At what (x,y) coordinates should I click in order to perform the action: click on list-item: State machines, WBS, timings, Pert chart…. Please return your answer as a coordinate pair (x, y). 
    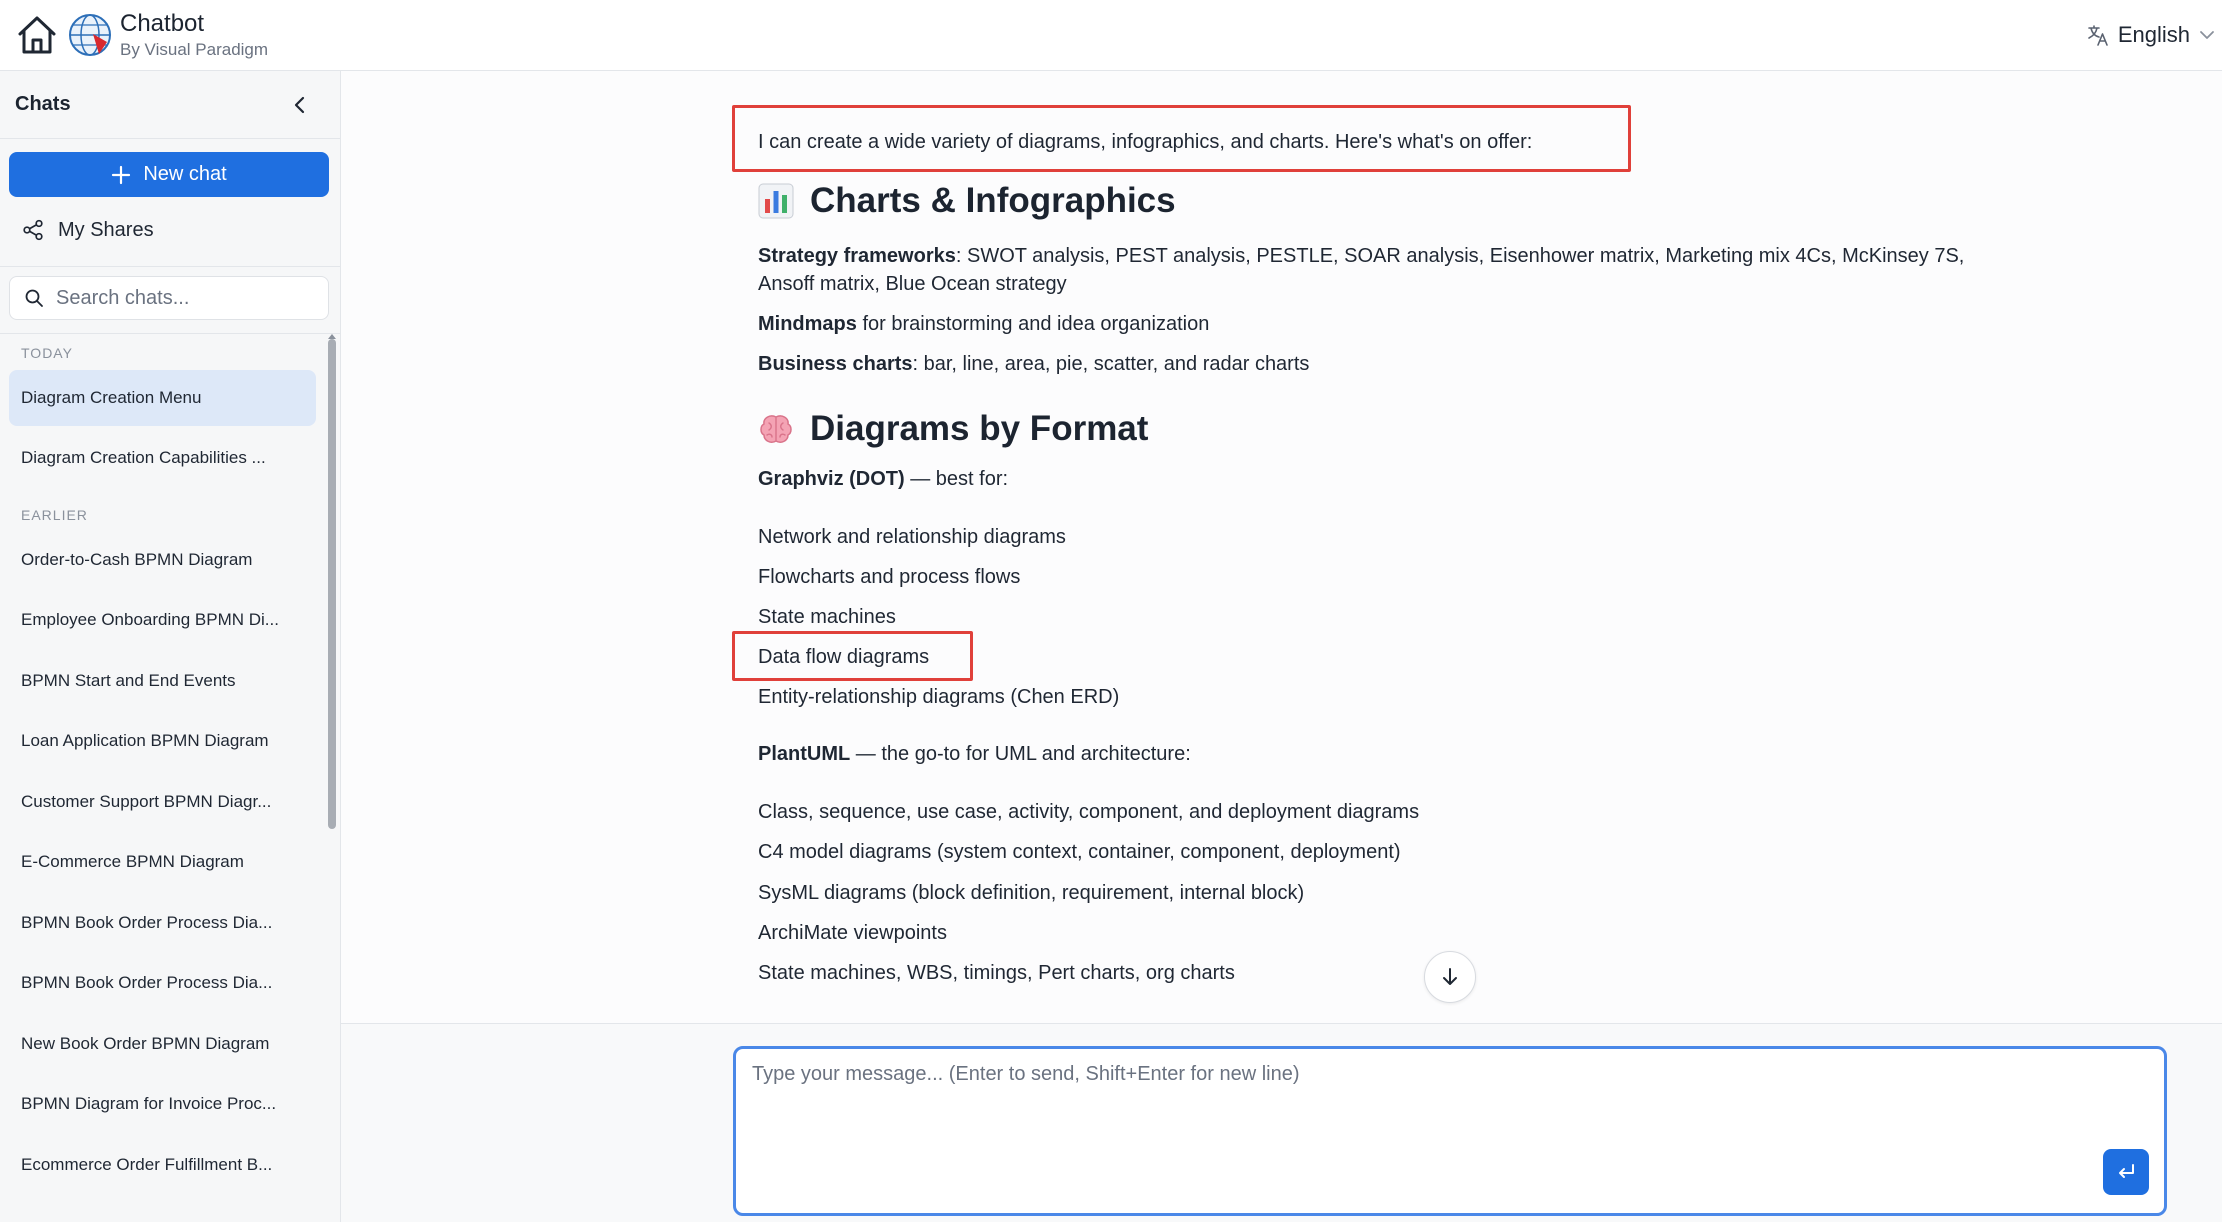
    Looking at the image, I should click on (996, 973).